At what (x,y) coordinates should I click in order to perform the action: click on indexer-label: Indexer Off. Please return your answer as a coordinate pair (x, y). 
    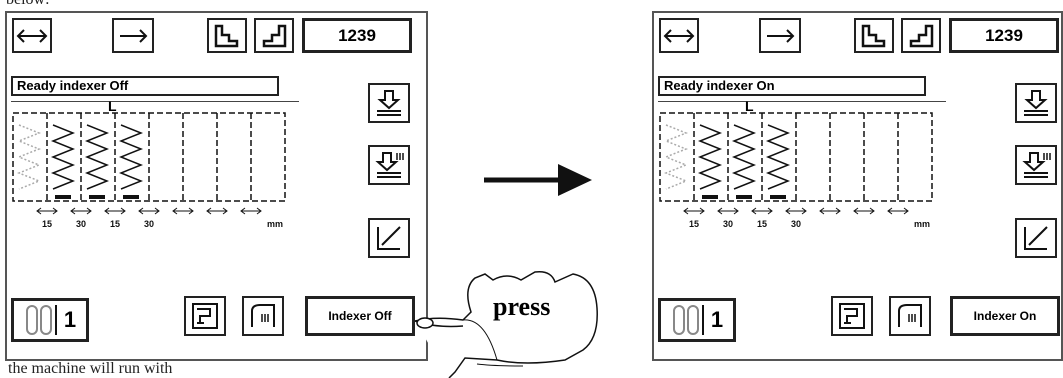
    Looking at the image, I should click on (360, 316).